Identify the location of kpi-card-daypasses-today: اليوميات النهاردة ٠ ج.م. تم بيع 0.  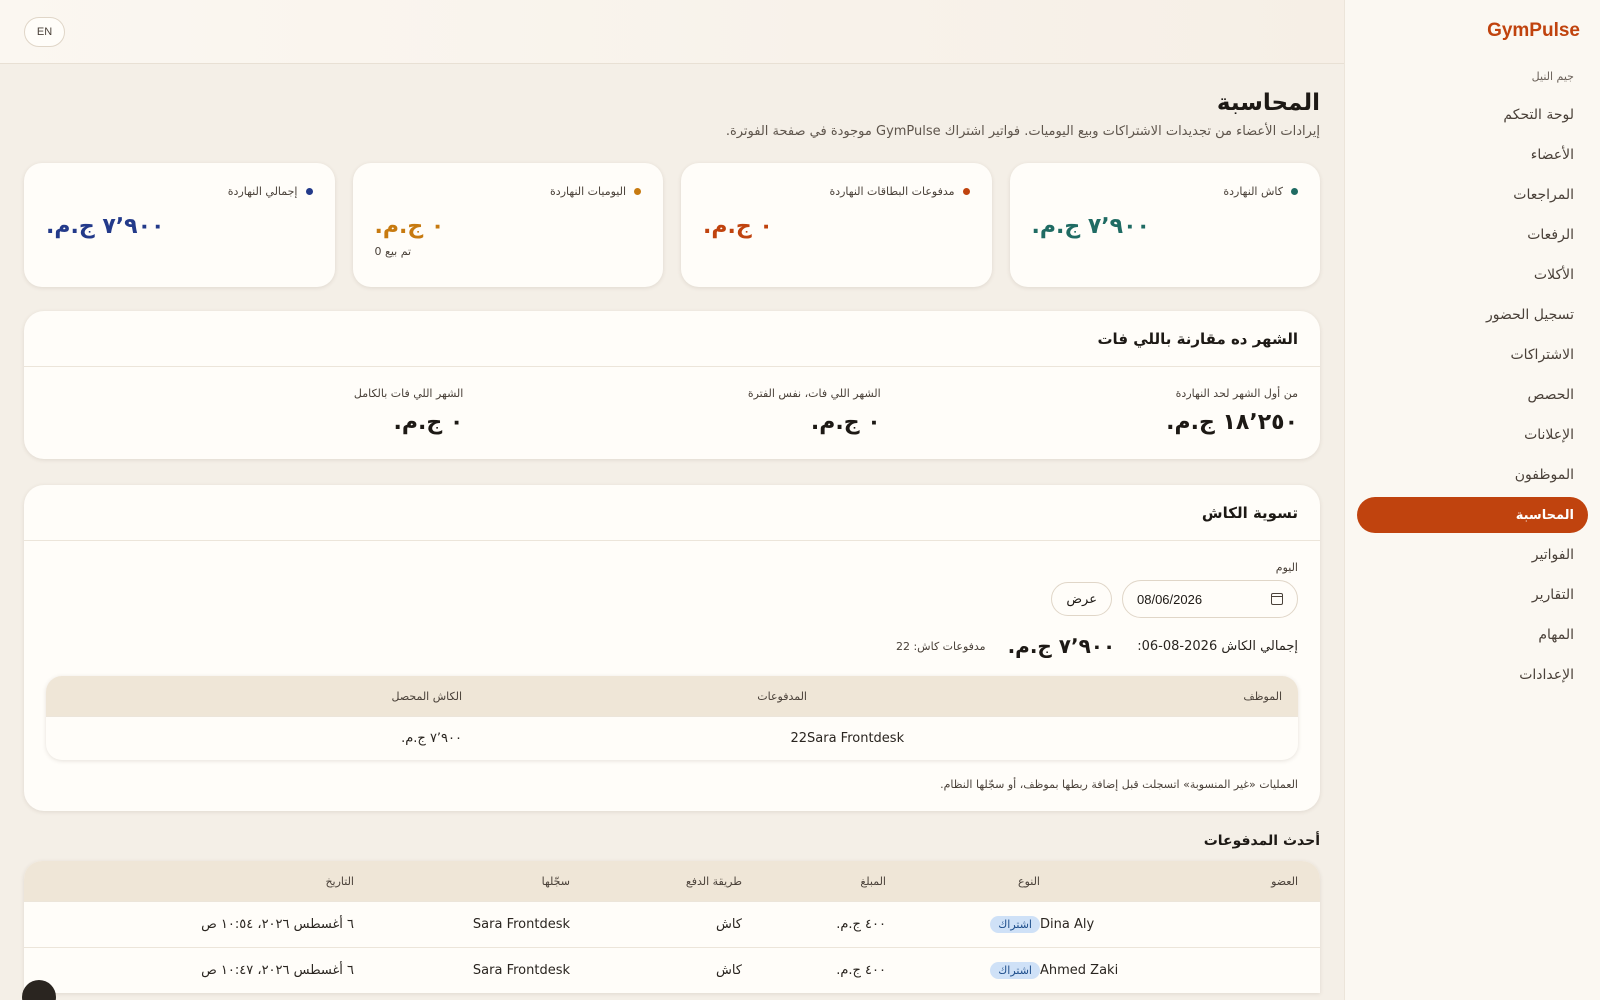
(507, 225).